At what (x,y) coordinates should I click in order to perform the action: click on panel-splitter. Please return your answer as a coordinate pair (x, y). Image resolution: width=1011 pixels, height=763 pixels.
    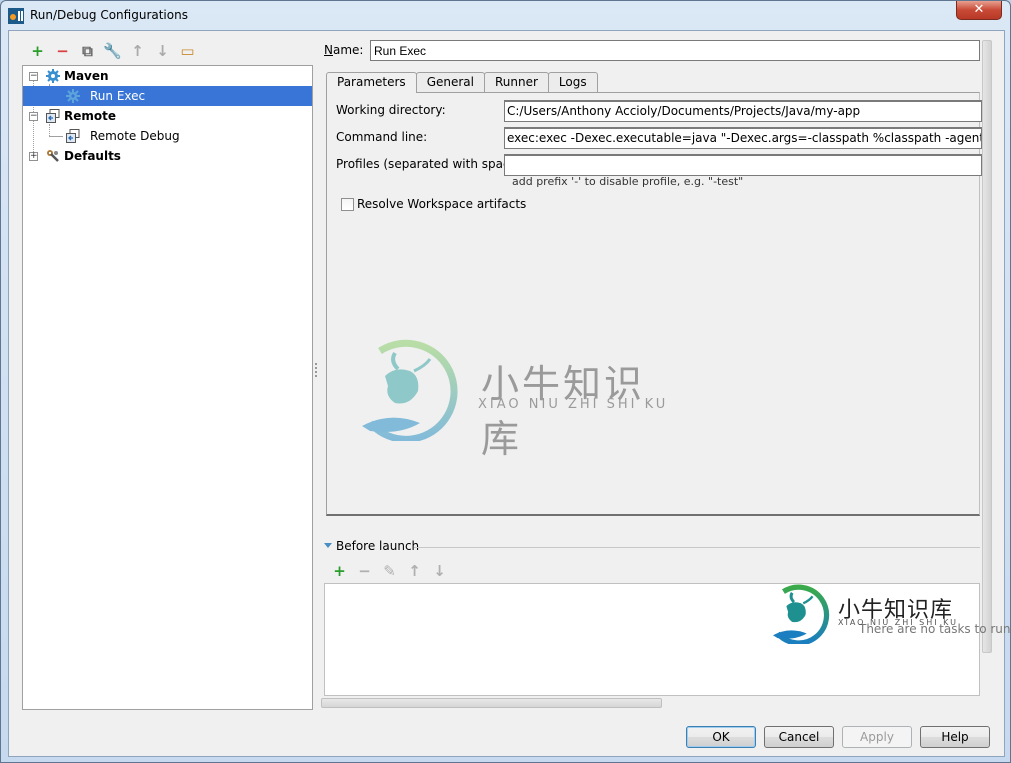
    Looking at the image, I should click on (316, 373).